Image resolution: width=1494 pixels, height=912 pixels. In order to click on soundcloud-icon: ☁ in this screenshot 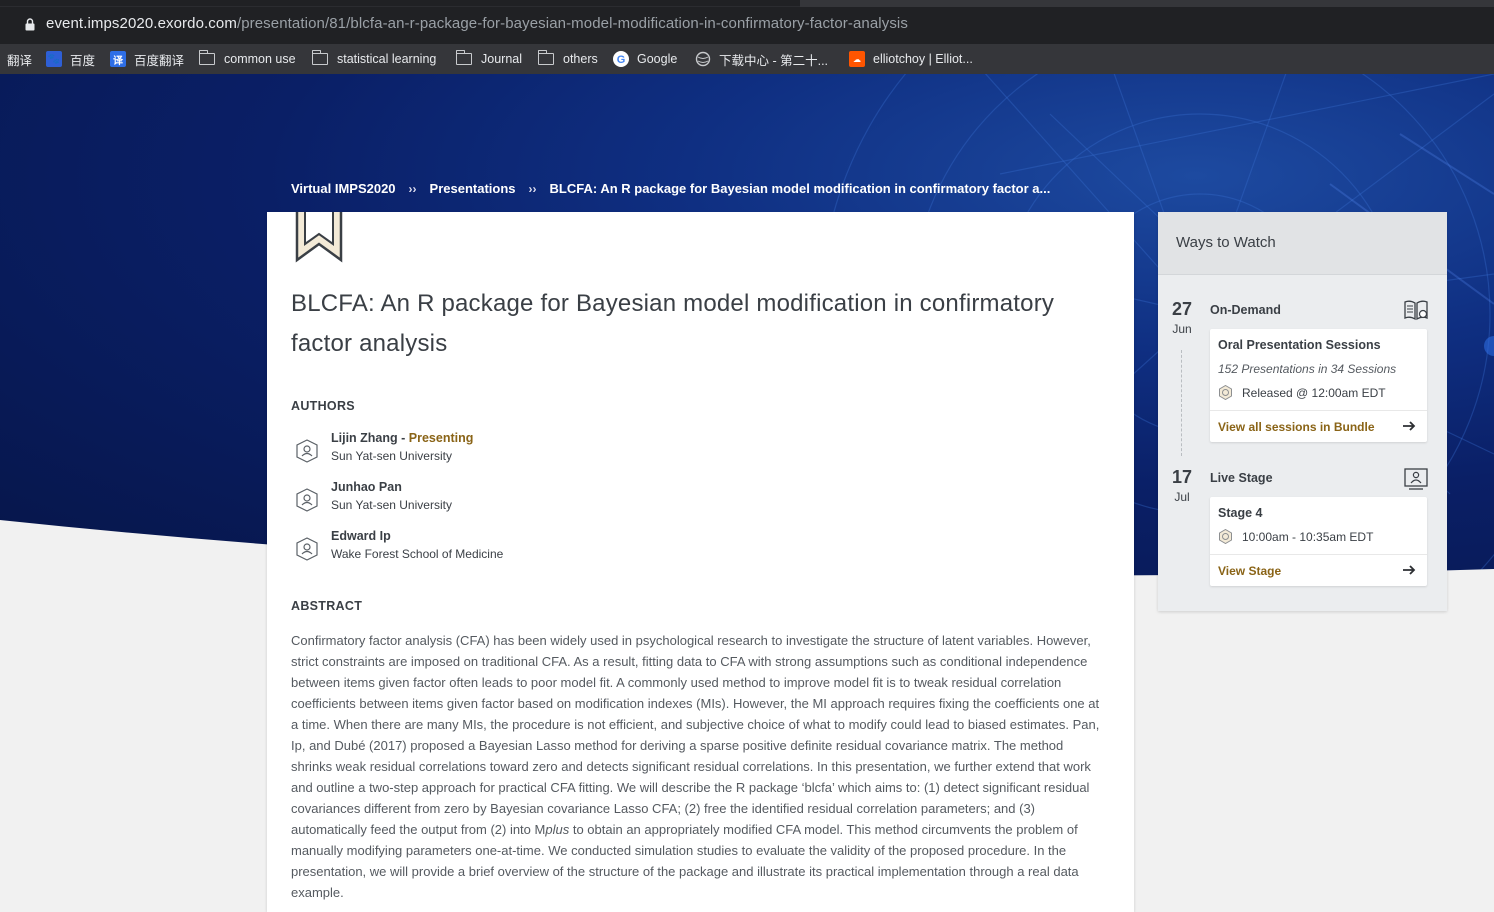, I will do `click(857, 59)`.